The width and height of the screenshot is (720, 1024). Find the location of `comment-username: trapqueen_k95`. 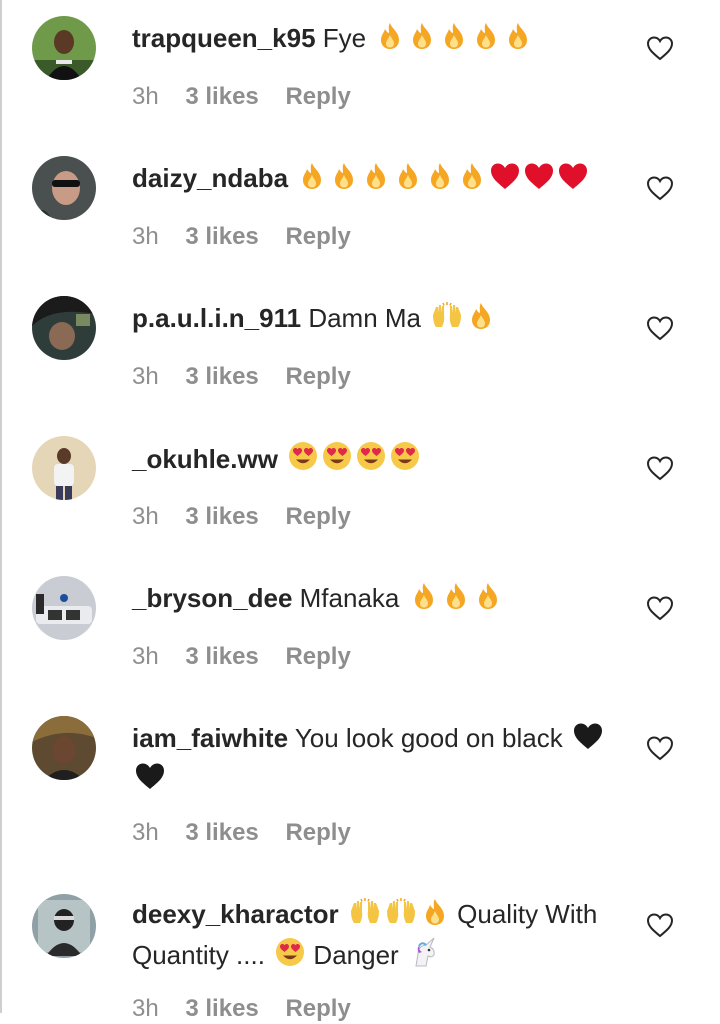

comment-username: trapqueen_k95 is located at coordinates (224, 38).